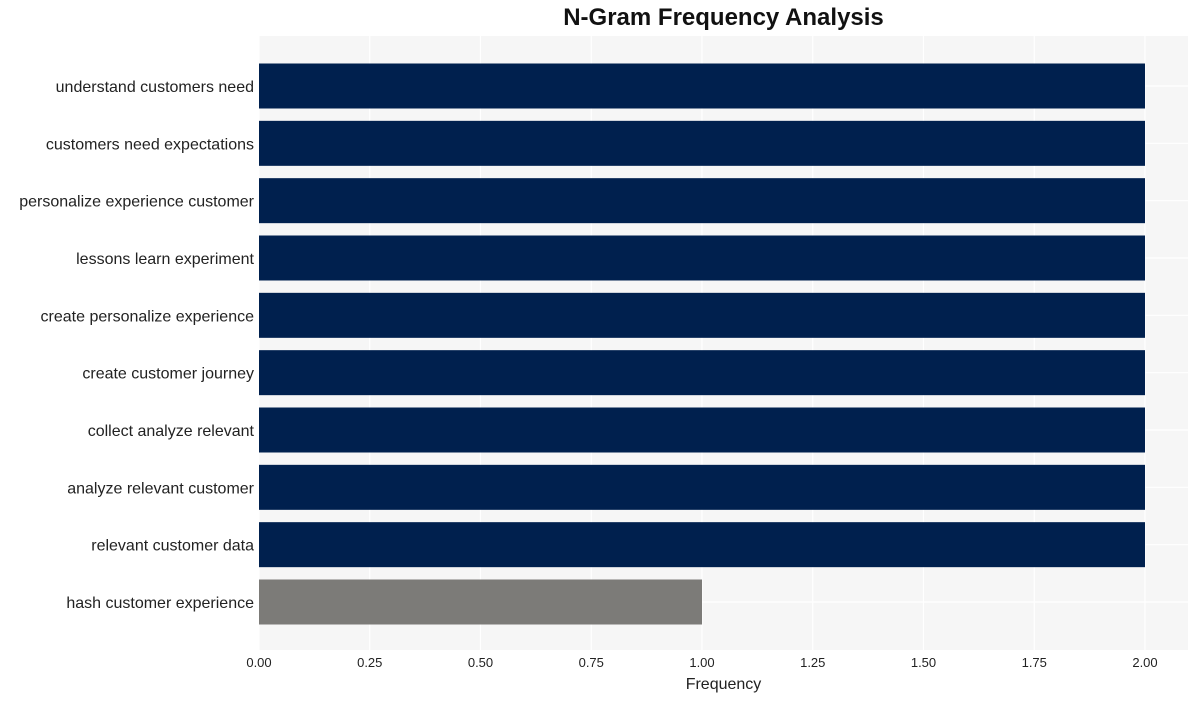 The width and height of the screenshot is (1199, 701). I want to click on y-tick-label: create customer journey, so click(168, 374).